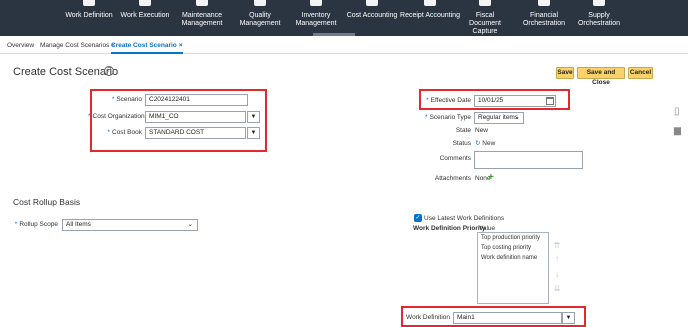  What do you see at coordinates (253, 133) in the screenshot?
I see `cost-book-dropdown-button: ▼` at bounding box center [253, 133].